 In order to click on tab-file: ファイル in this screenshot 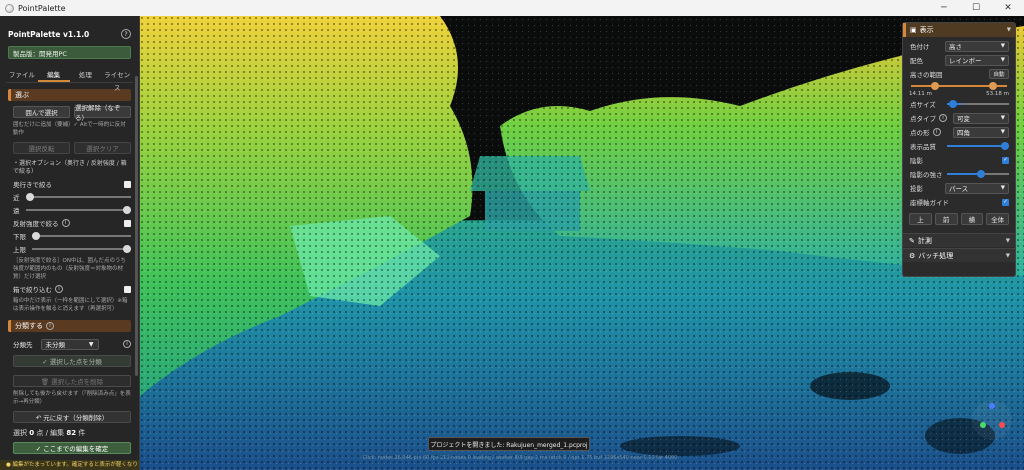, I will do `click(22, 75)`.